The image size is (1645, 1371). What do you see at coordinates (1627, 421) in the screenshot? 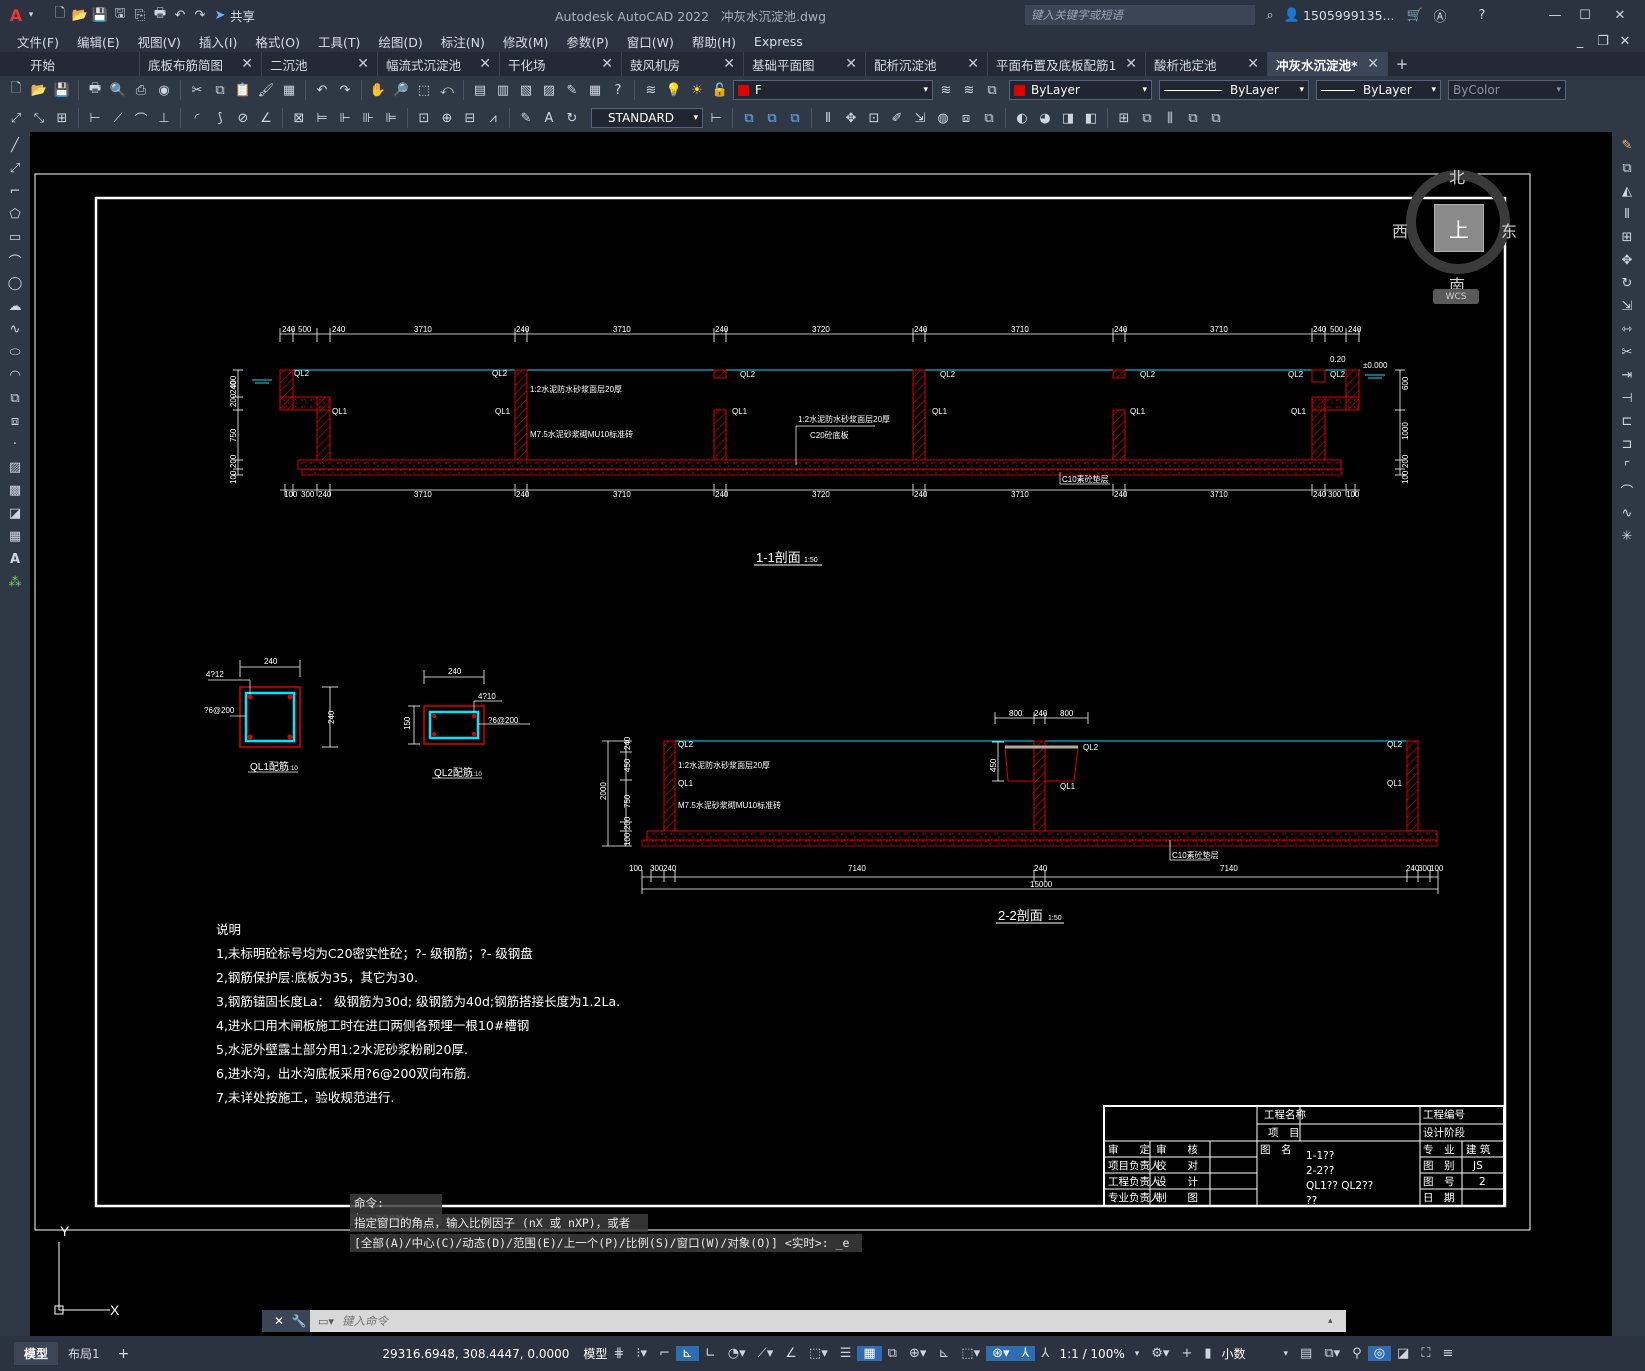
I see `break-icon: ⊏` at bounding box center [1627, 421].